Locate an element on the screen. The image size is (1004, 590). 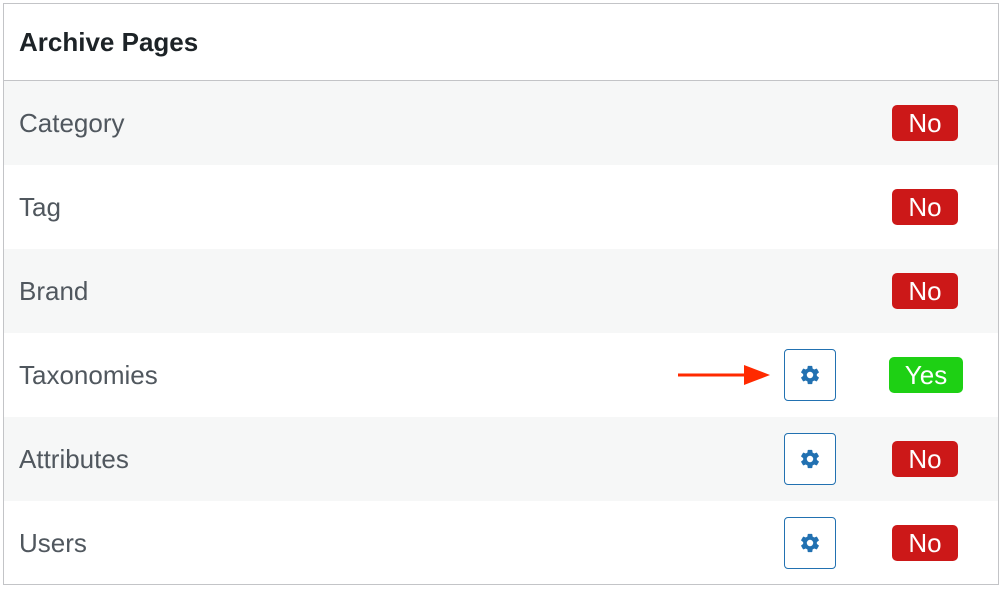
users-settings-button is located at coordinates (810, 543).